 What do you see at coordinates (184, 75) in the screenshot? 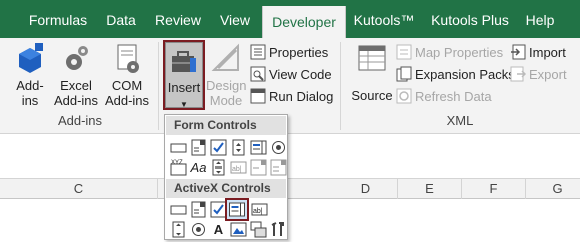
I see `insert-controls-button: Insert ▼` at bounding box center [184, 75].